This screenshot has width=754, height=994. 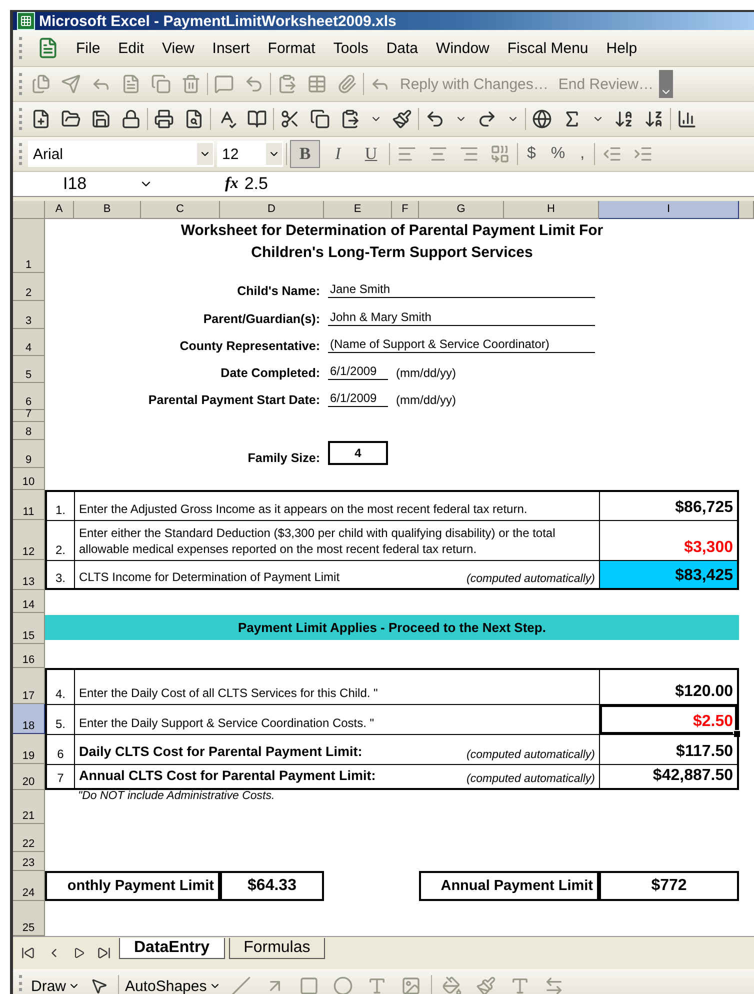 I want to click on row-header: 24, so click(x=29, y=886).